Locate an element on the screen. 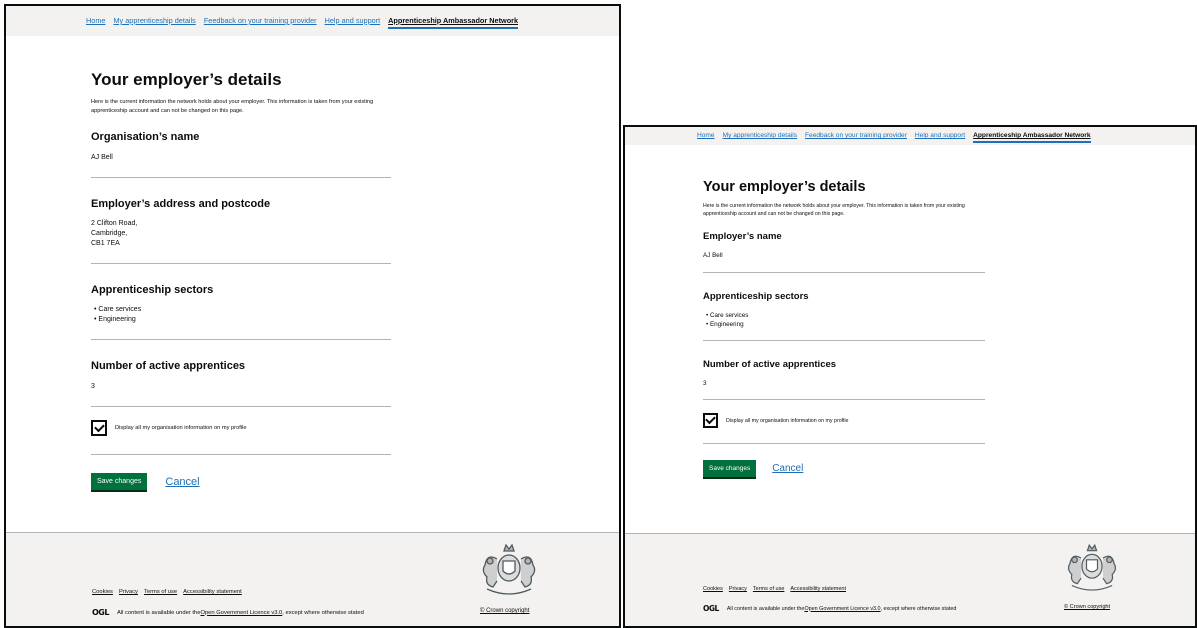 The width and height of the screenshot is (1197, 628). organisation-section: Organisation’s name AJ Bell is located at coordinates (241, 147).